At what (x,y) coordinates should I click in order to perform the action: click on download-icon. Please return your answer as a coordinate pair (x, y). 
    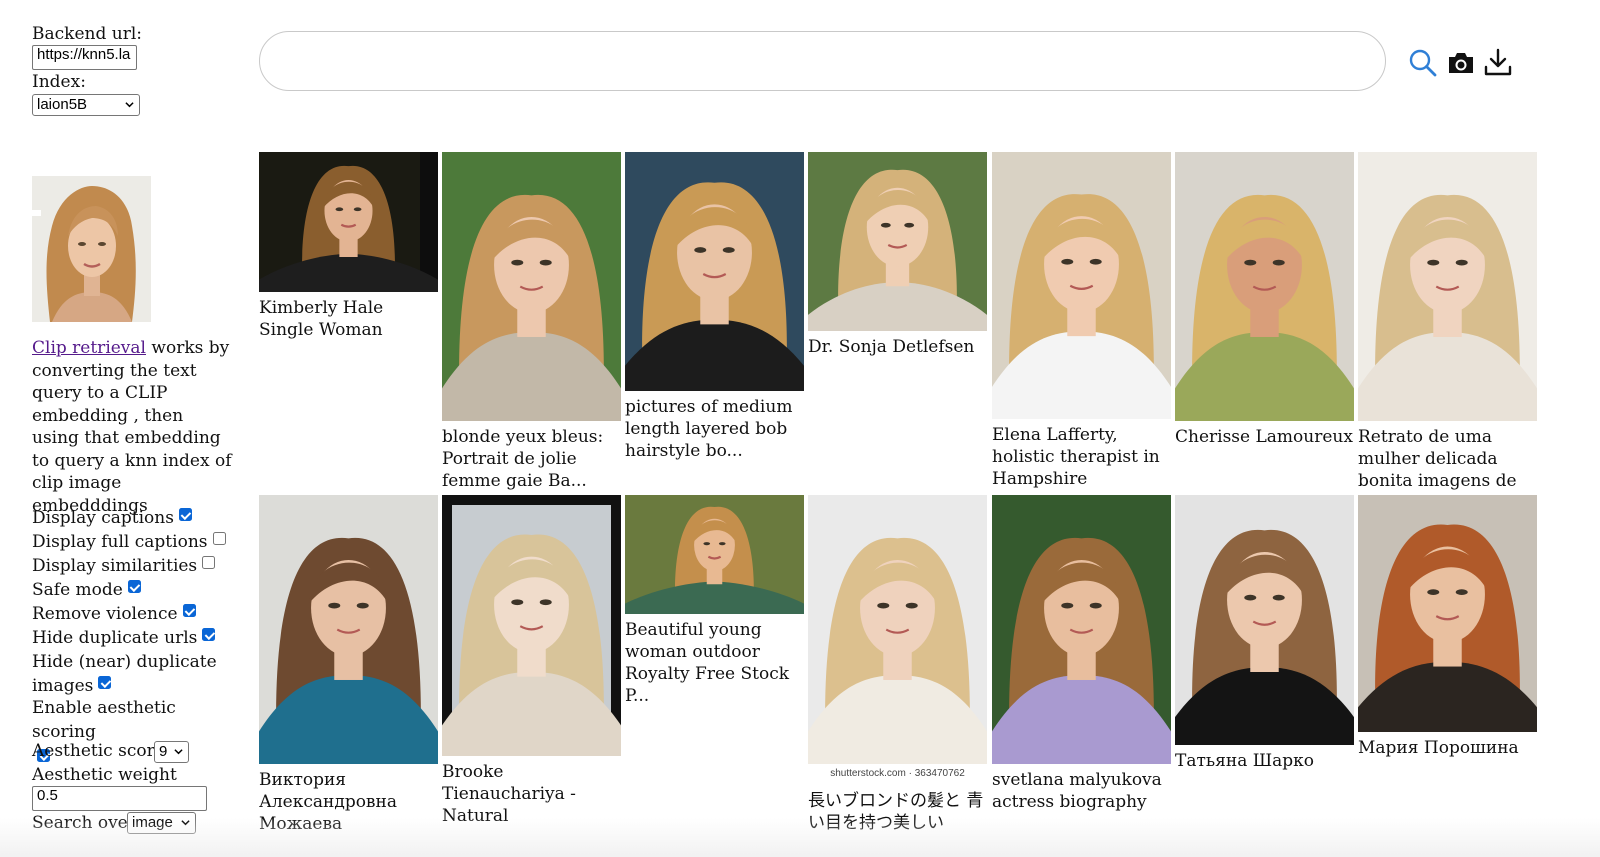
    Looking at the image, I should click on (1498, 62).